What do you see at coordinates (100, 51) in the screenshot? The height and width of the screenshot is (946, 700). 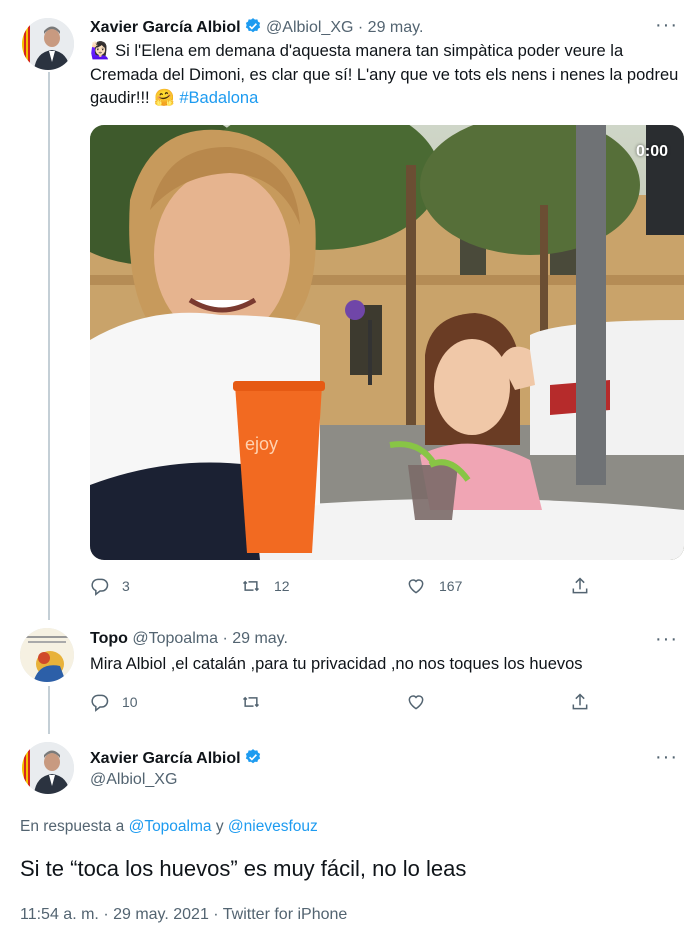 I see `raising-hand-emoji: 🙋🏻‍♀️` at bounding box center [100, 51].